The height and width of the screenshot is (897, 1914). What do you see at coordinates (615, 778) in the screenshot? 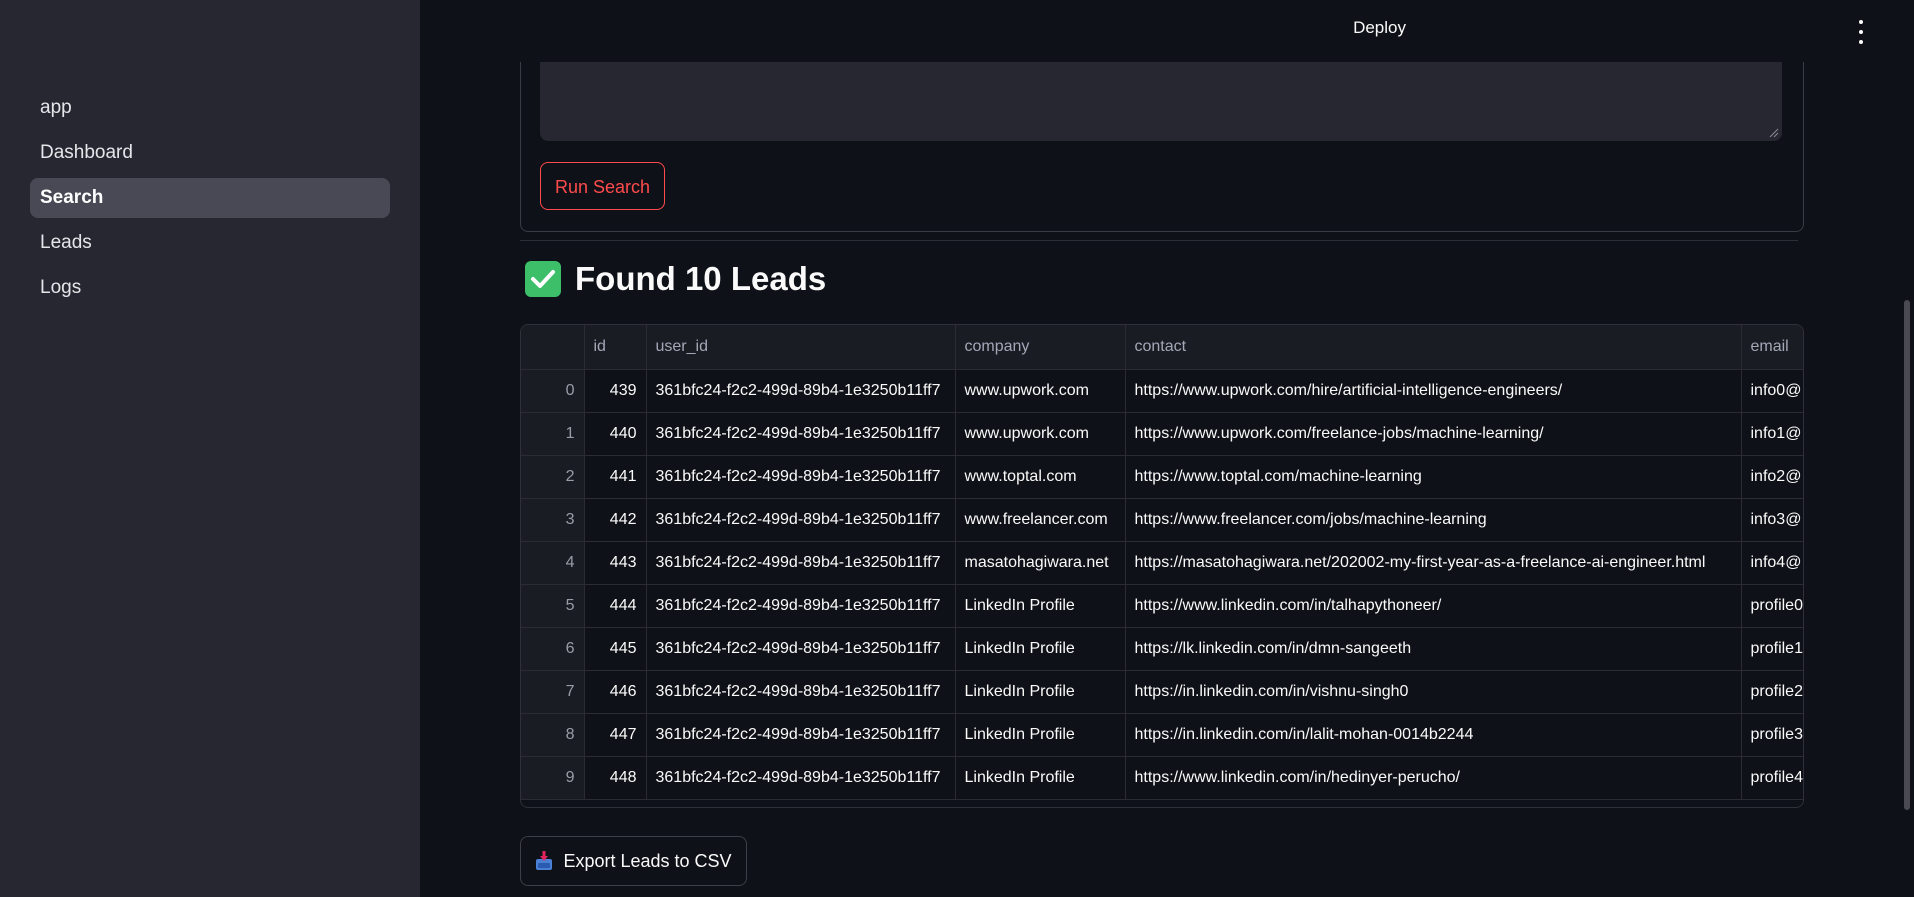
I see `cell-id: 448` at bounding box center [615, 778].